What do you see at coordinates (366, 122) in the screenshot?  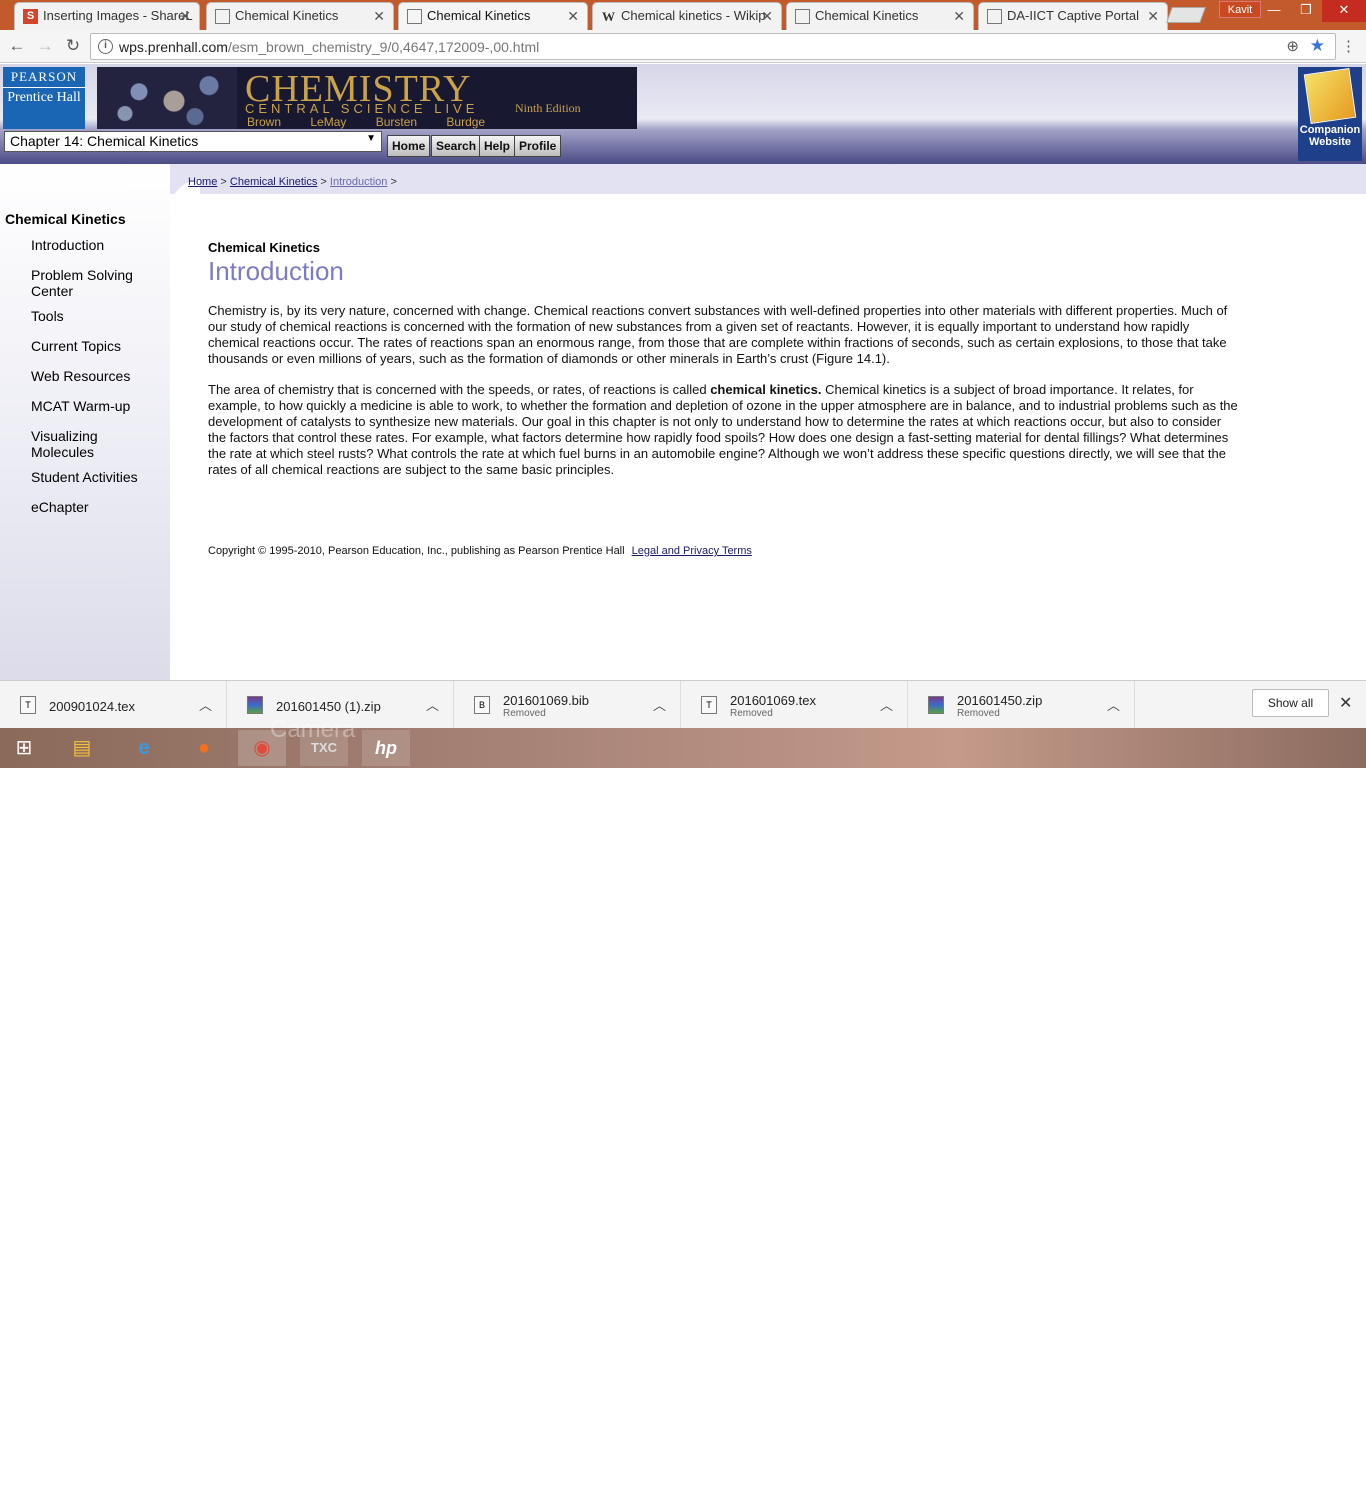 I see `logo-authors: Brown LeMay Bursten Burdge` at bounding box center [366, 122].